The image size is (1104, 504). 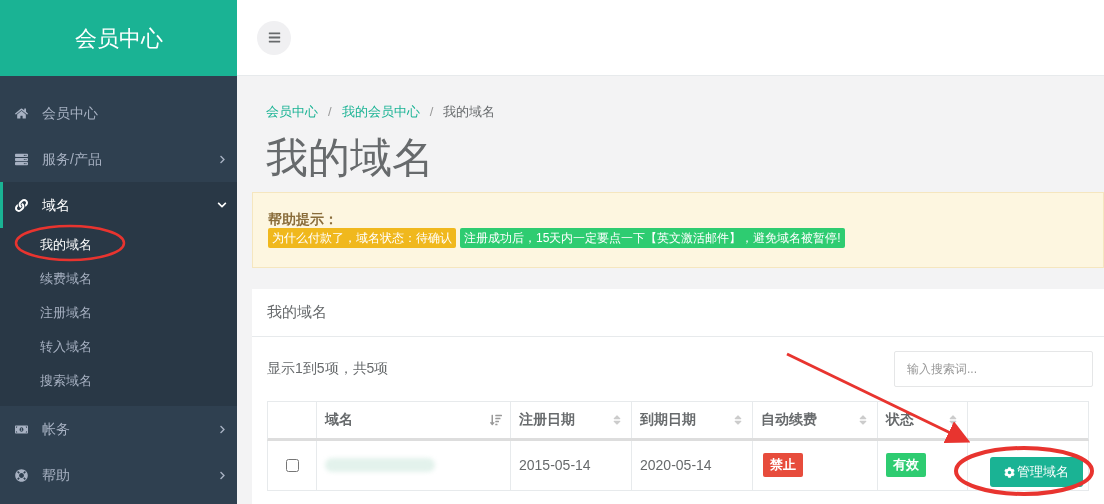 What do you see at coordinates (118, 38) in the screenshot?
I see `brand-header: 会员中心` at bounding box center [118, 38].